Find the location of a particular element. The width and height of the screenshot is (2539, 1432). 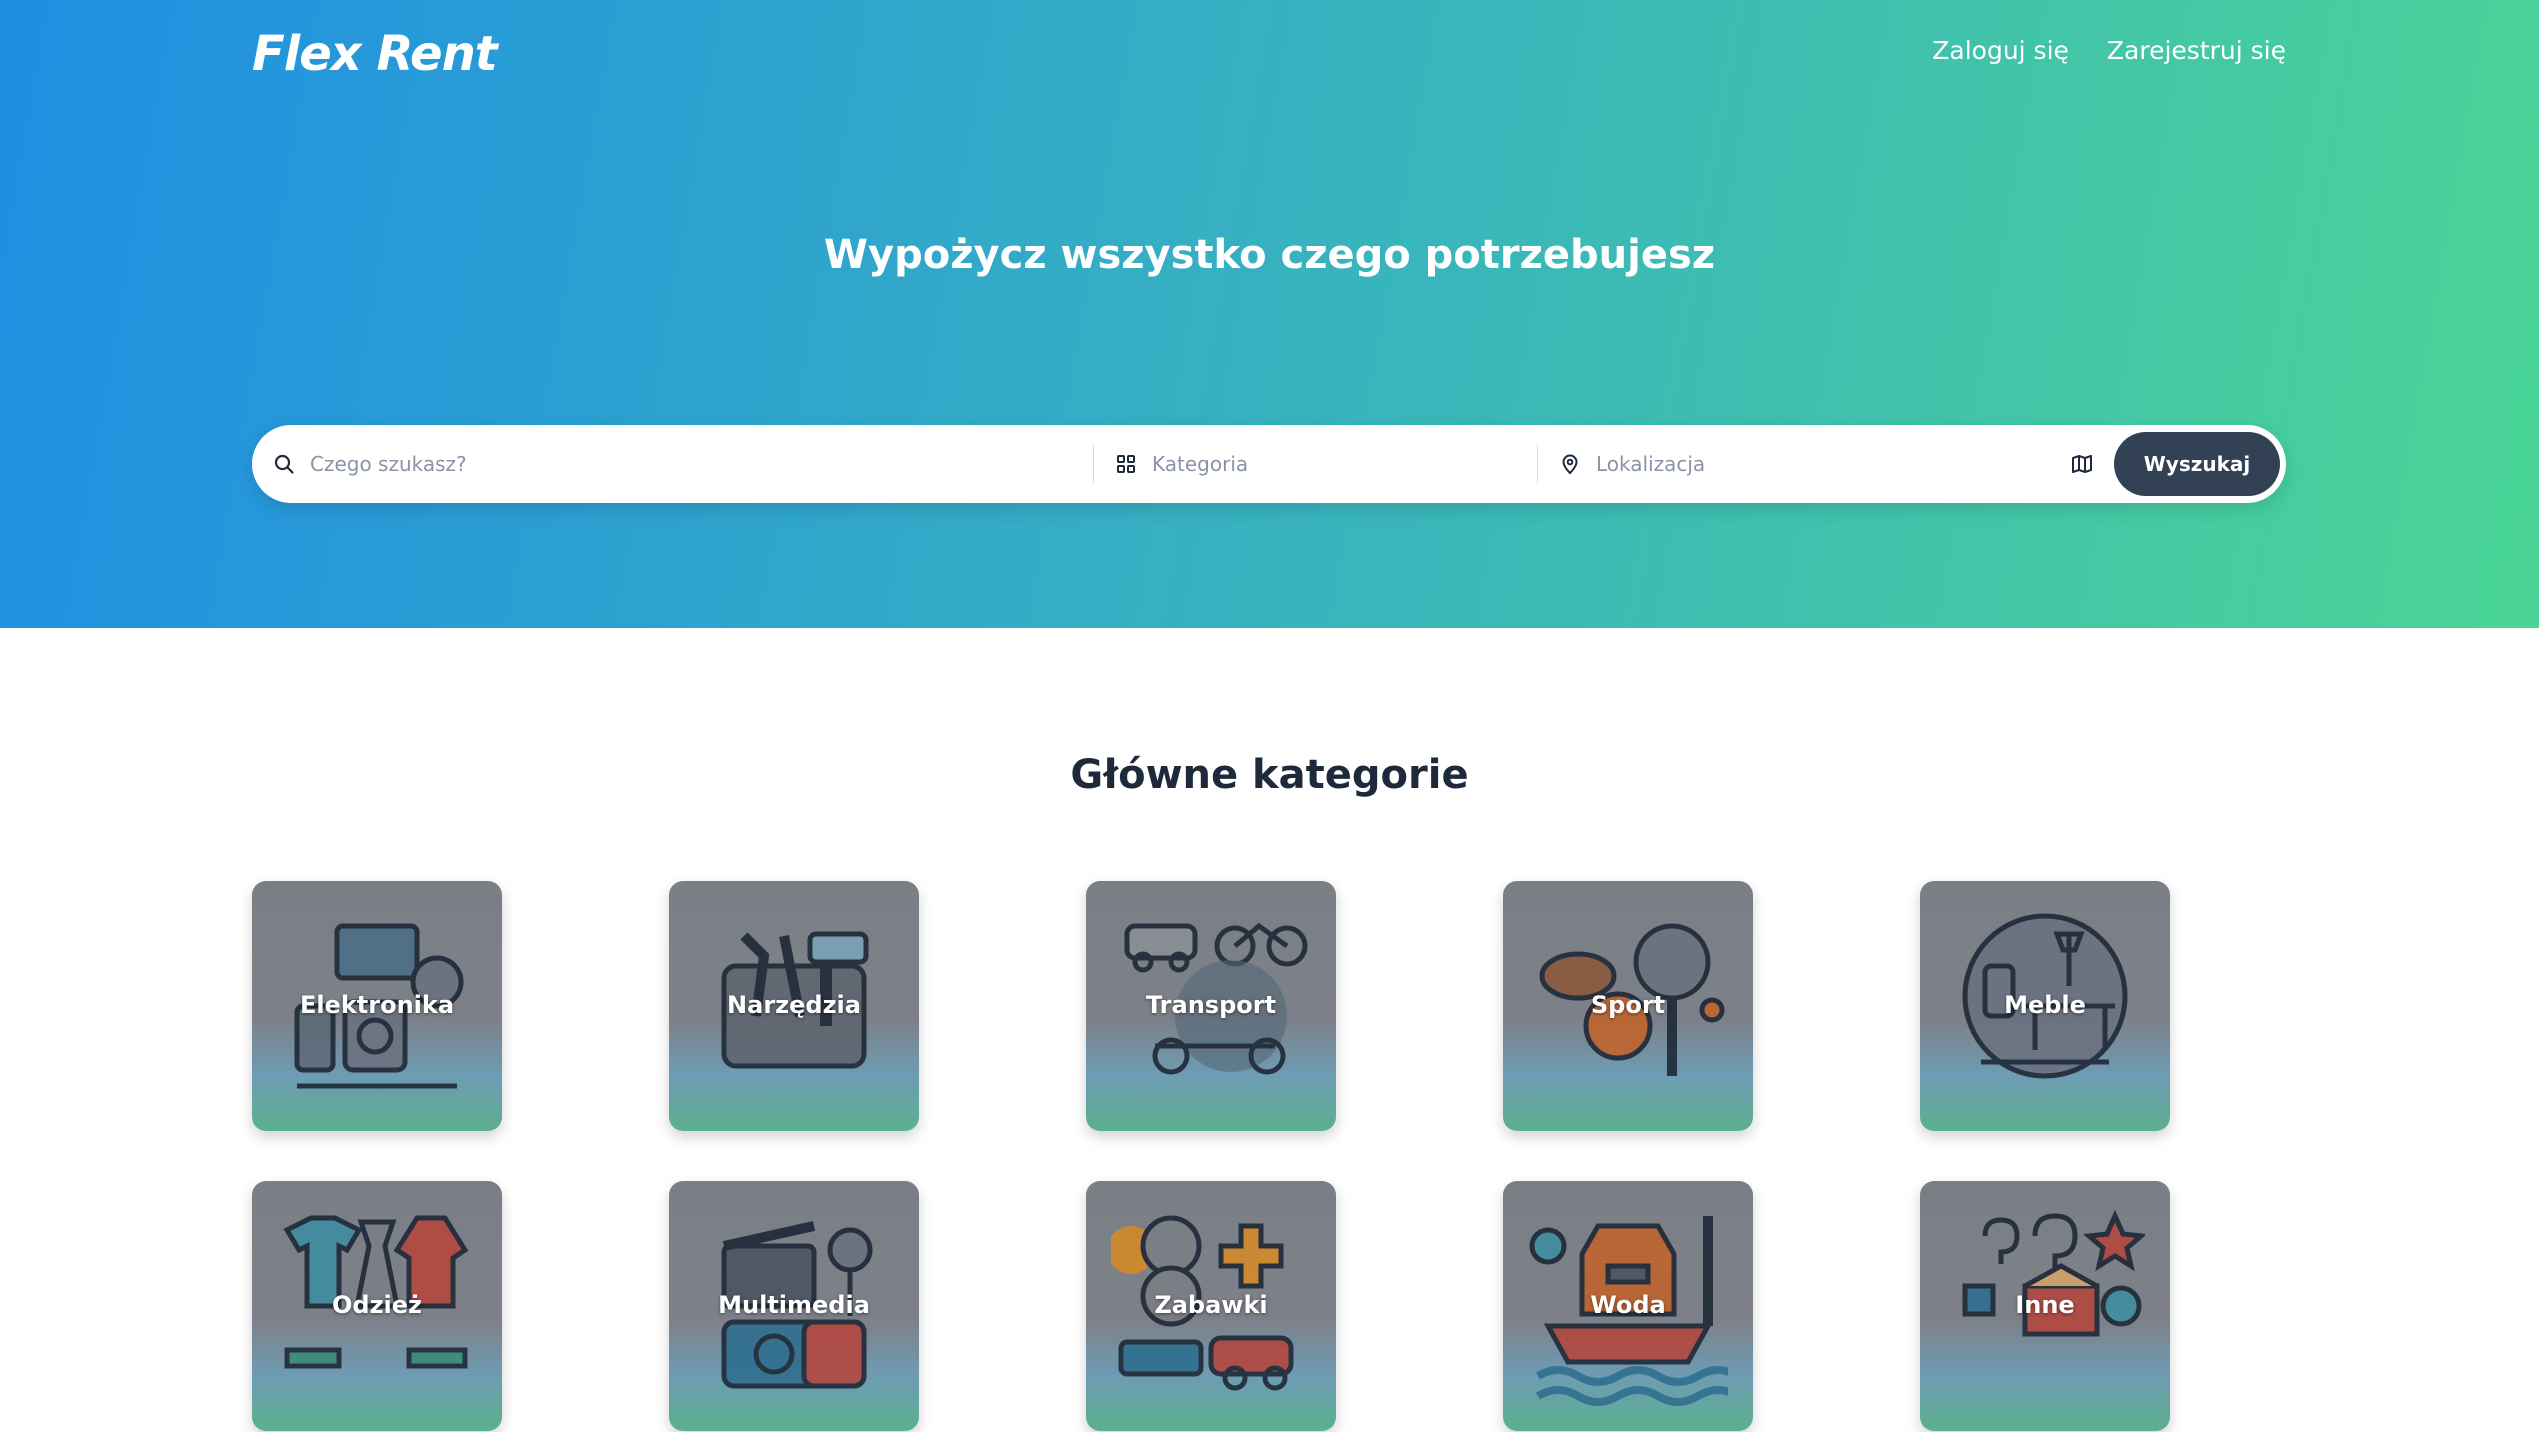

map-icon is located at coordinates (2082, 464).